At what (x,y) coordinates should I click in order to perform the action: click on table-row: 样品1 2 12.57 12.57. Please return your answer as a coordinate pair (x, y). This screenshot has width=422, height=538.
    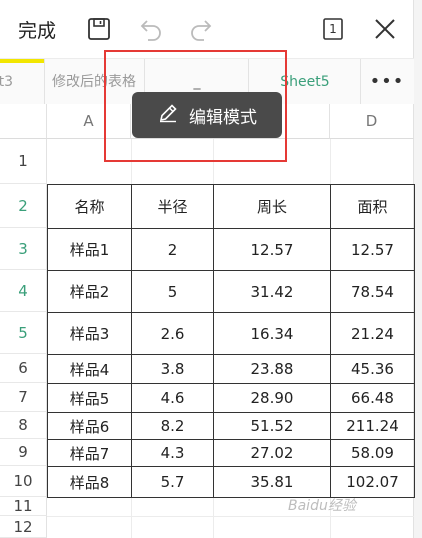
    Looking at the image, I should click on (231, 249).